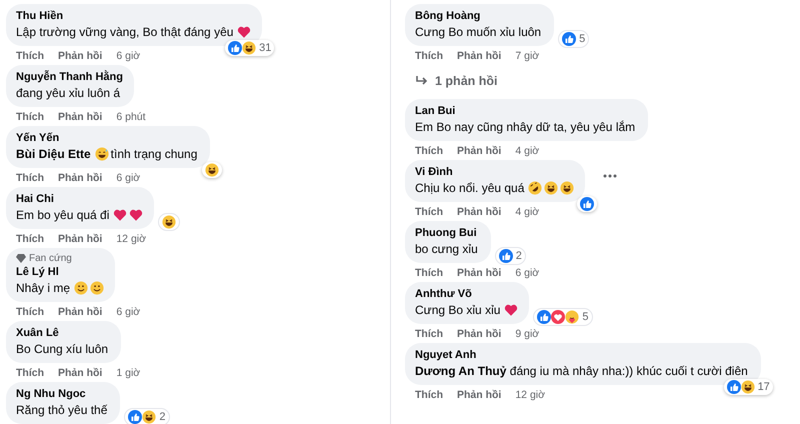 The height and width of the screenshot is (424, 800). What do you see at coordinates (457, 310) in the screenshot?
I see `comment-text: Cưng Bo xỉu xỉu` at bounding box center [457, 310].